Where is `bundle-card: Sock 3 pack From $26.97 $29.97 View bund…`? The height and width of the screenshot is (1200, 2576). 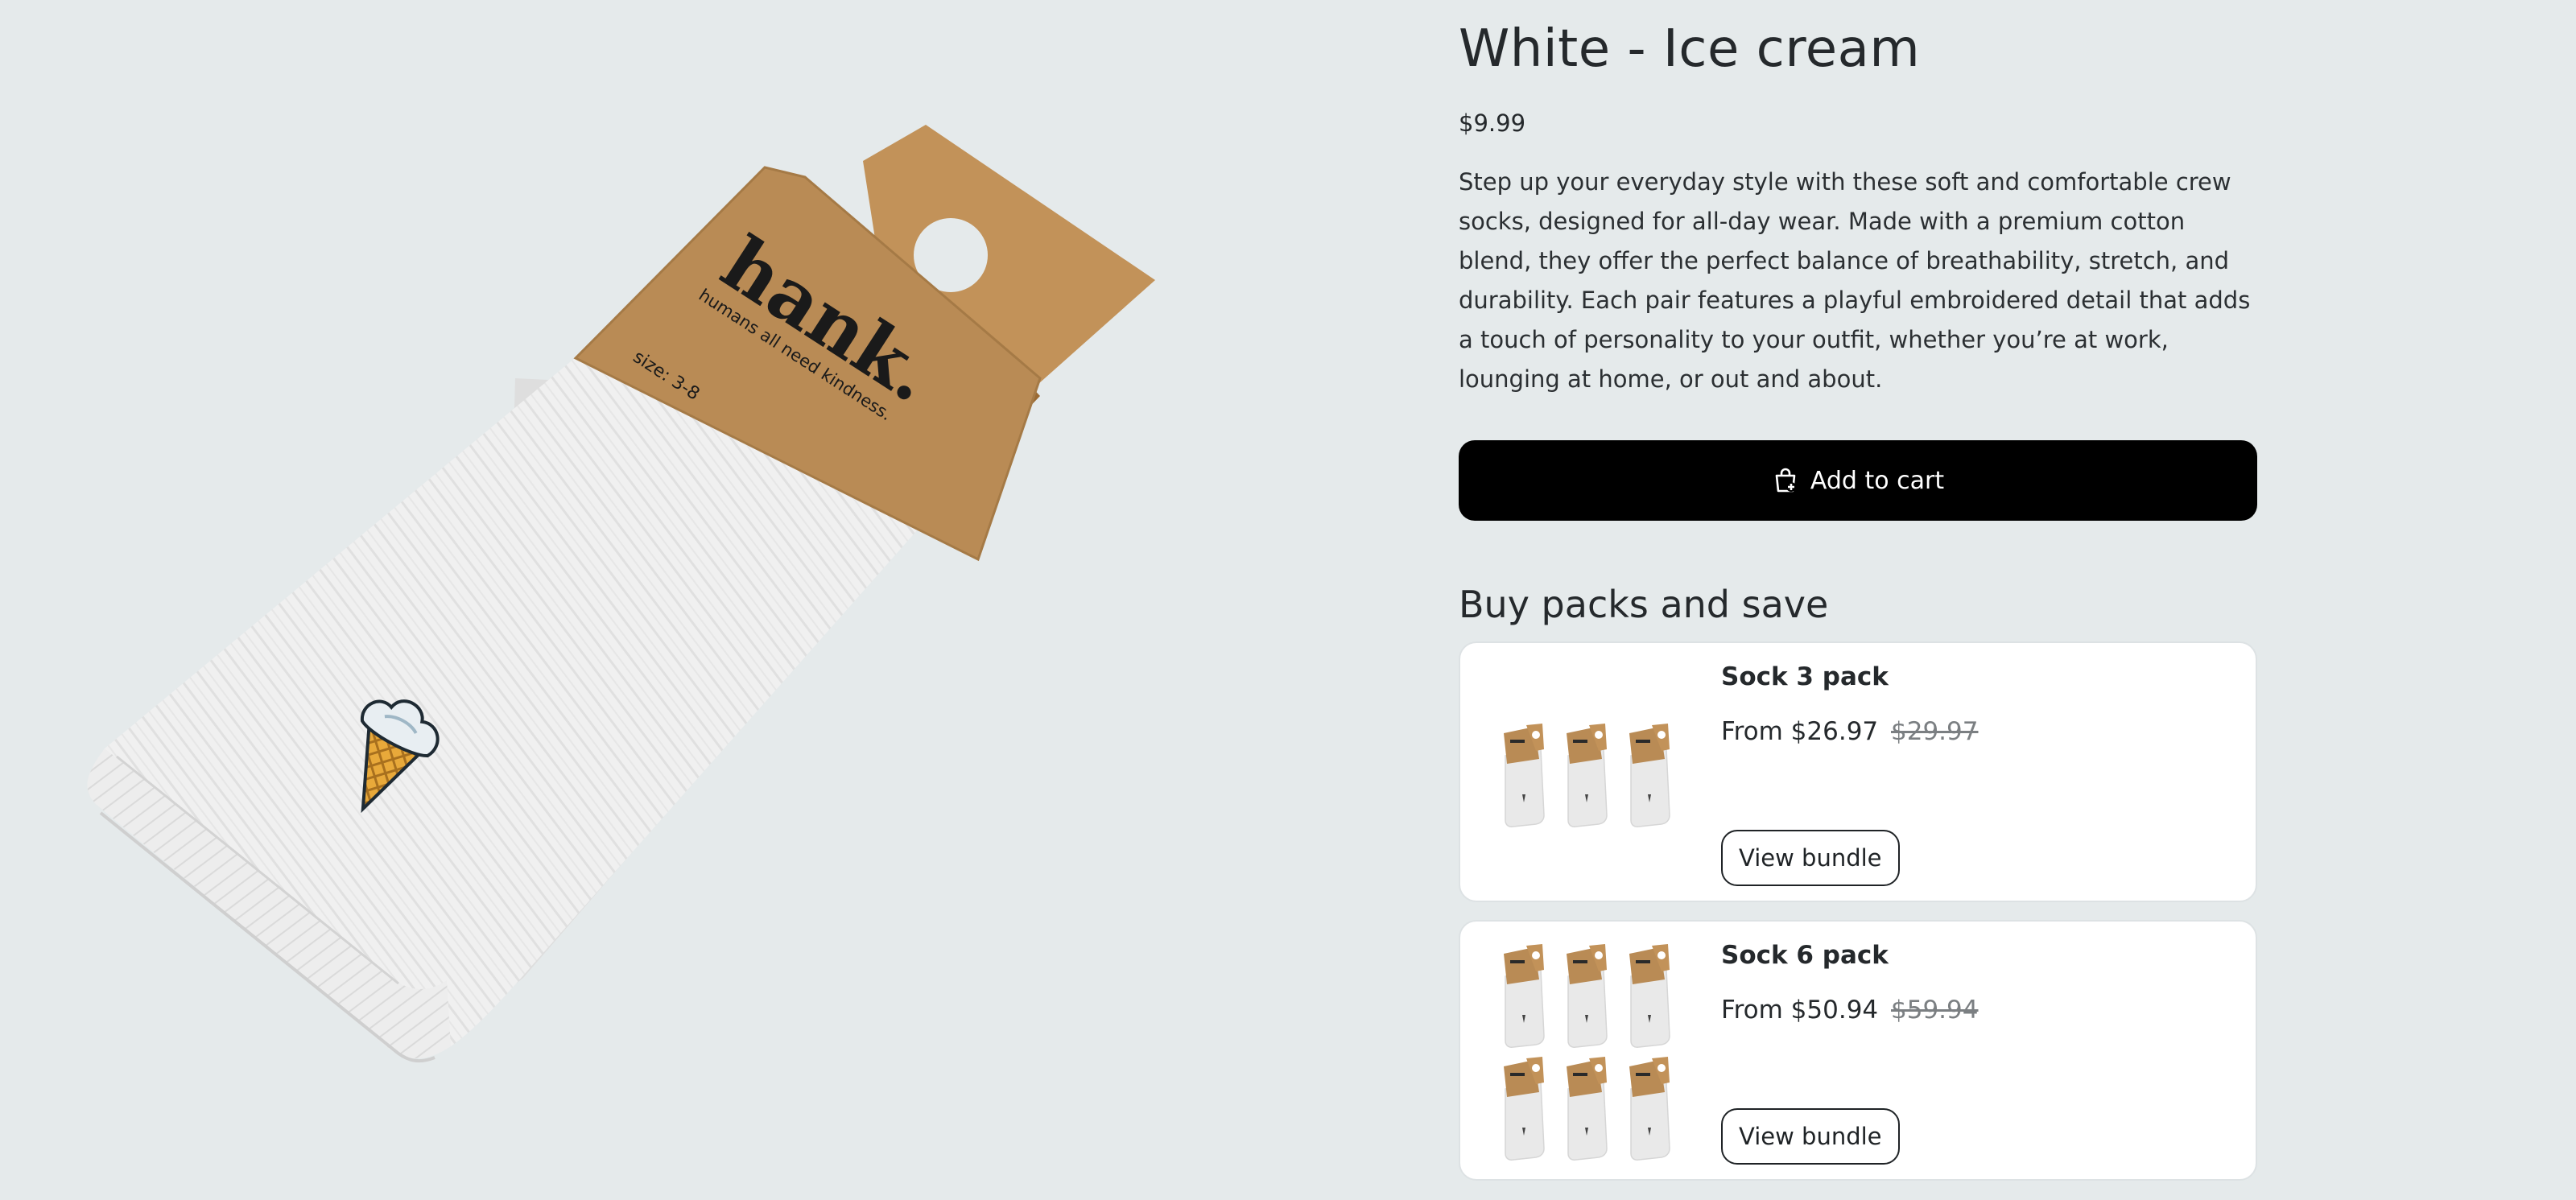 bundle-card: Sock 3 pack From $26.97 $29.97 View bund… is located at coordinates (1858, 771).